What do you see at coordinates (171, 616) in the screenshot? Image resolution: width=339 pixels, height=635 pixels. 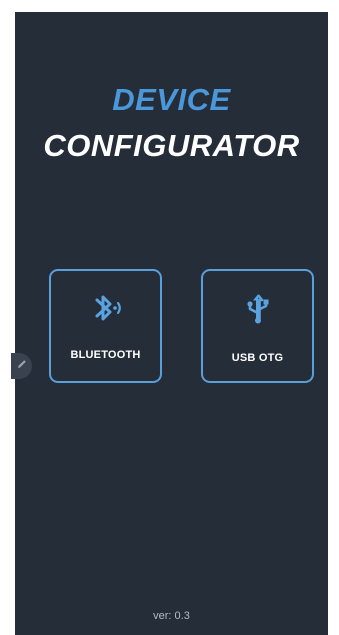 I see `version-label: ver: 0.3` at bounding box center [171, 616].